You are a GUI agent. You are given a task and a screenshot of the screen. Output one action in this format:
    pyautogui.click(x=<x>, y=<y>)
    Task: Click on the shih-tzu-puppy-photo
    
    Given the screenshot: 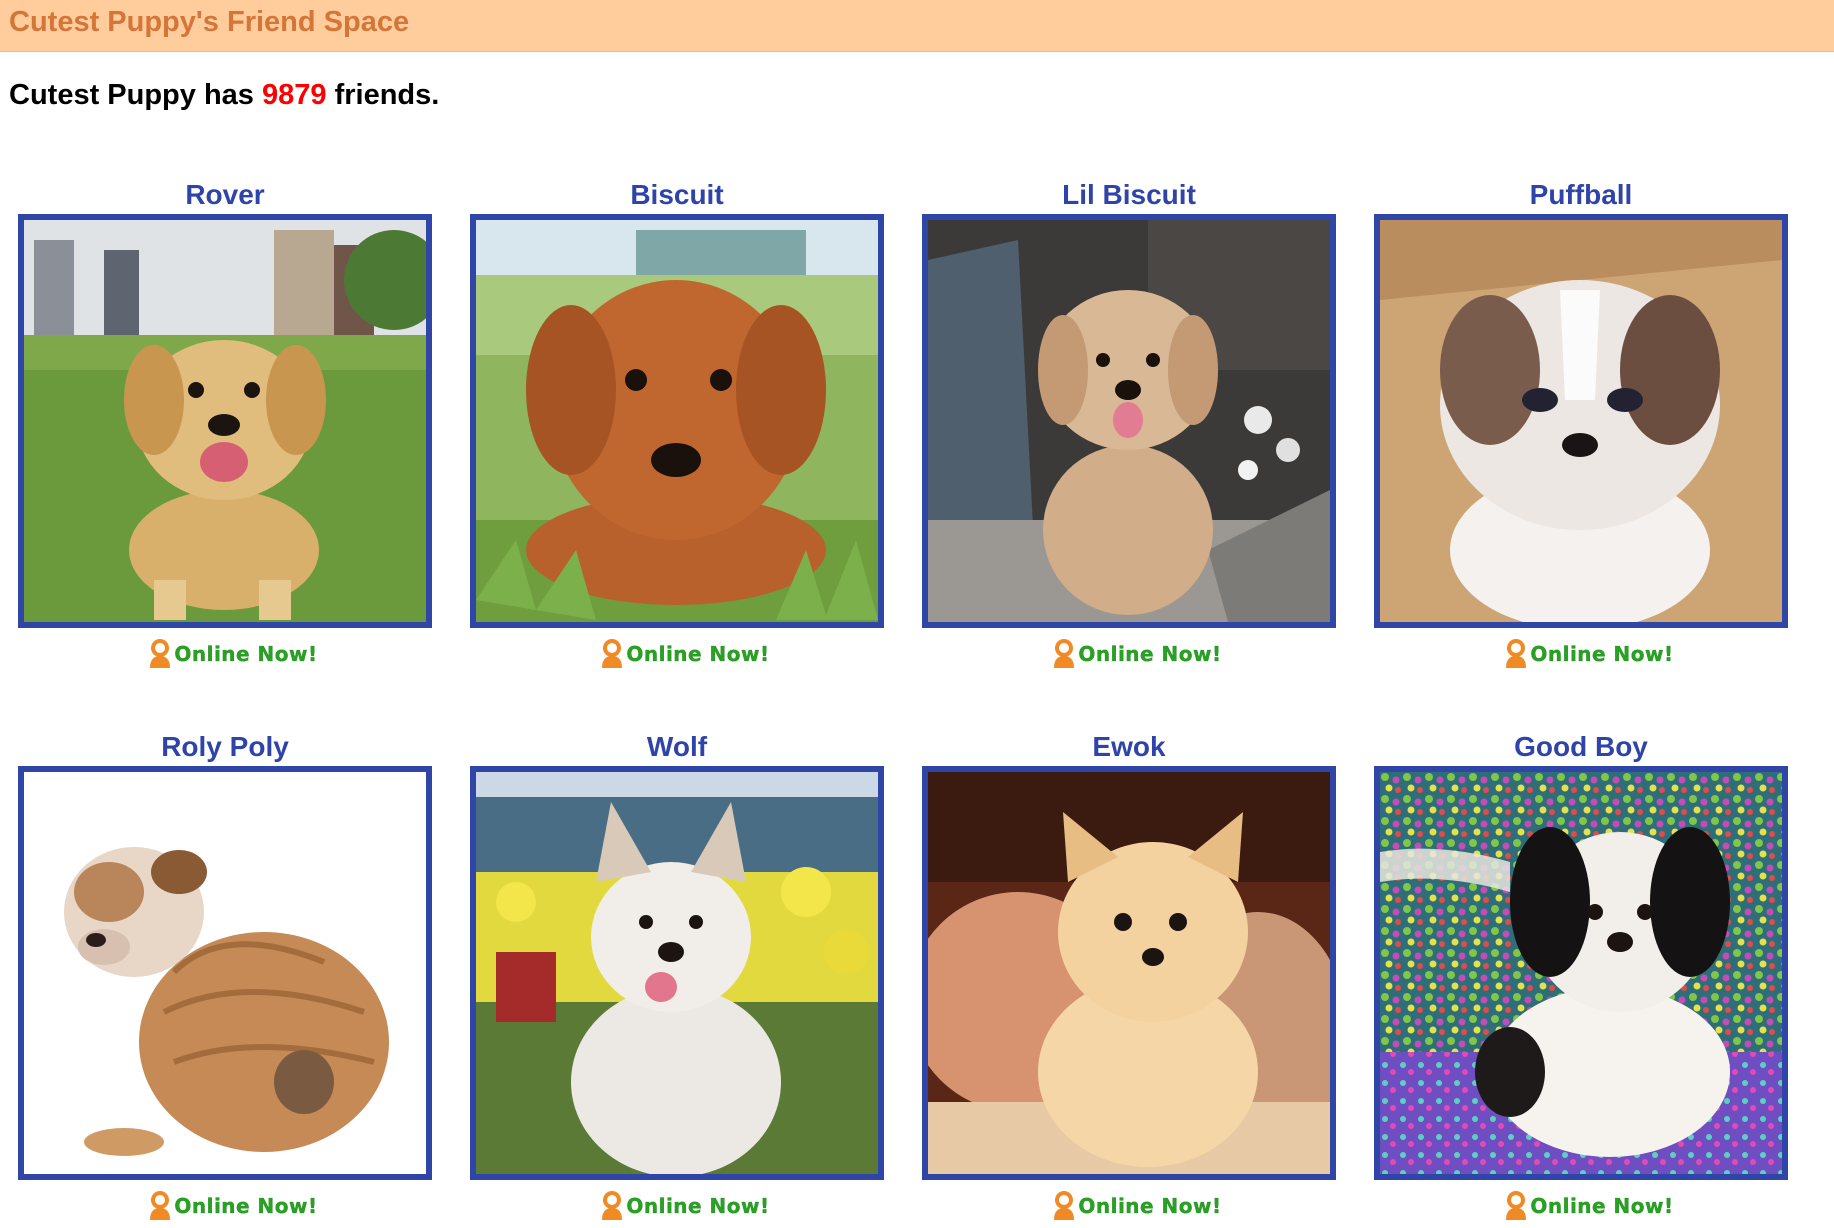 What is the action you would take?
    pyautogui.click(x=1581, y=421)
    